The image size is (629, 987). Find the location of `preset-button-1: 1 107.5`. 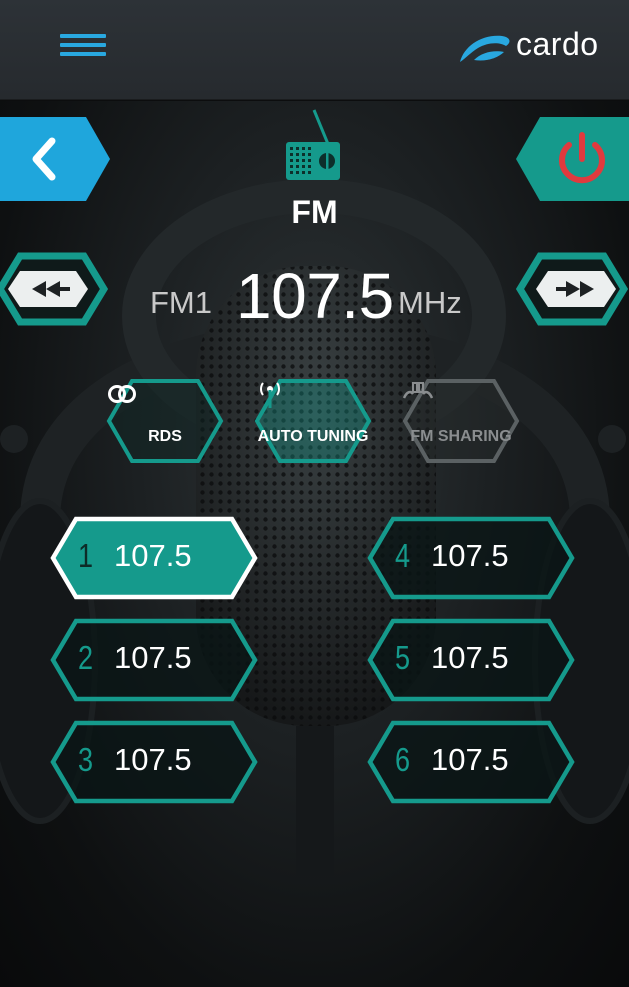

preset-button-1: 1 107.5 is located at coordinates (154, 558).